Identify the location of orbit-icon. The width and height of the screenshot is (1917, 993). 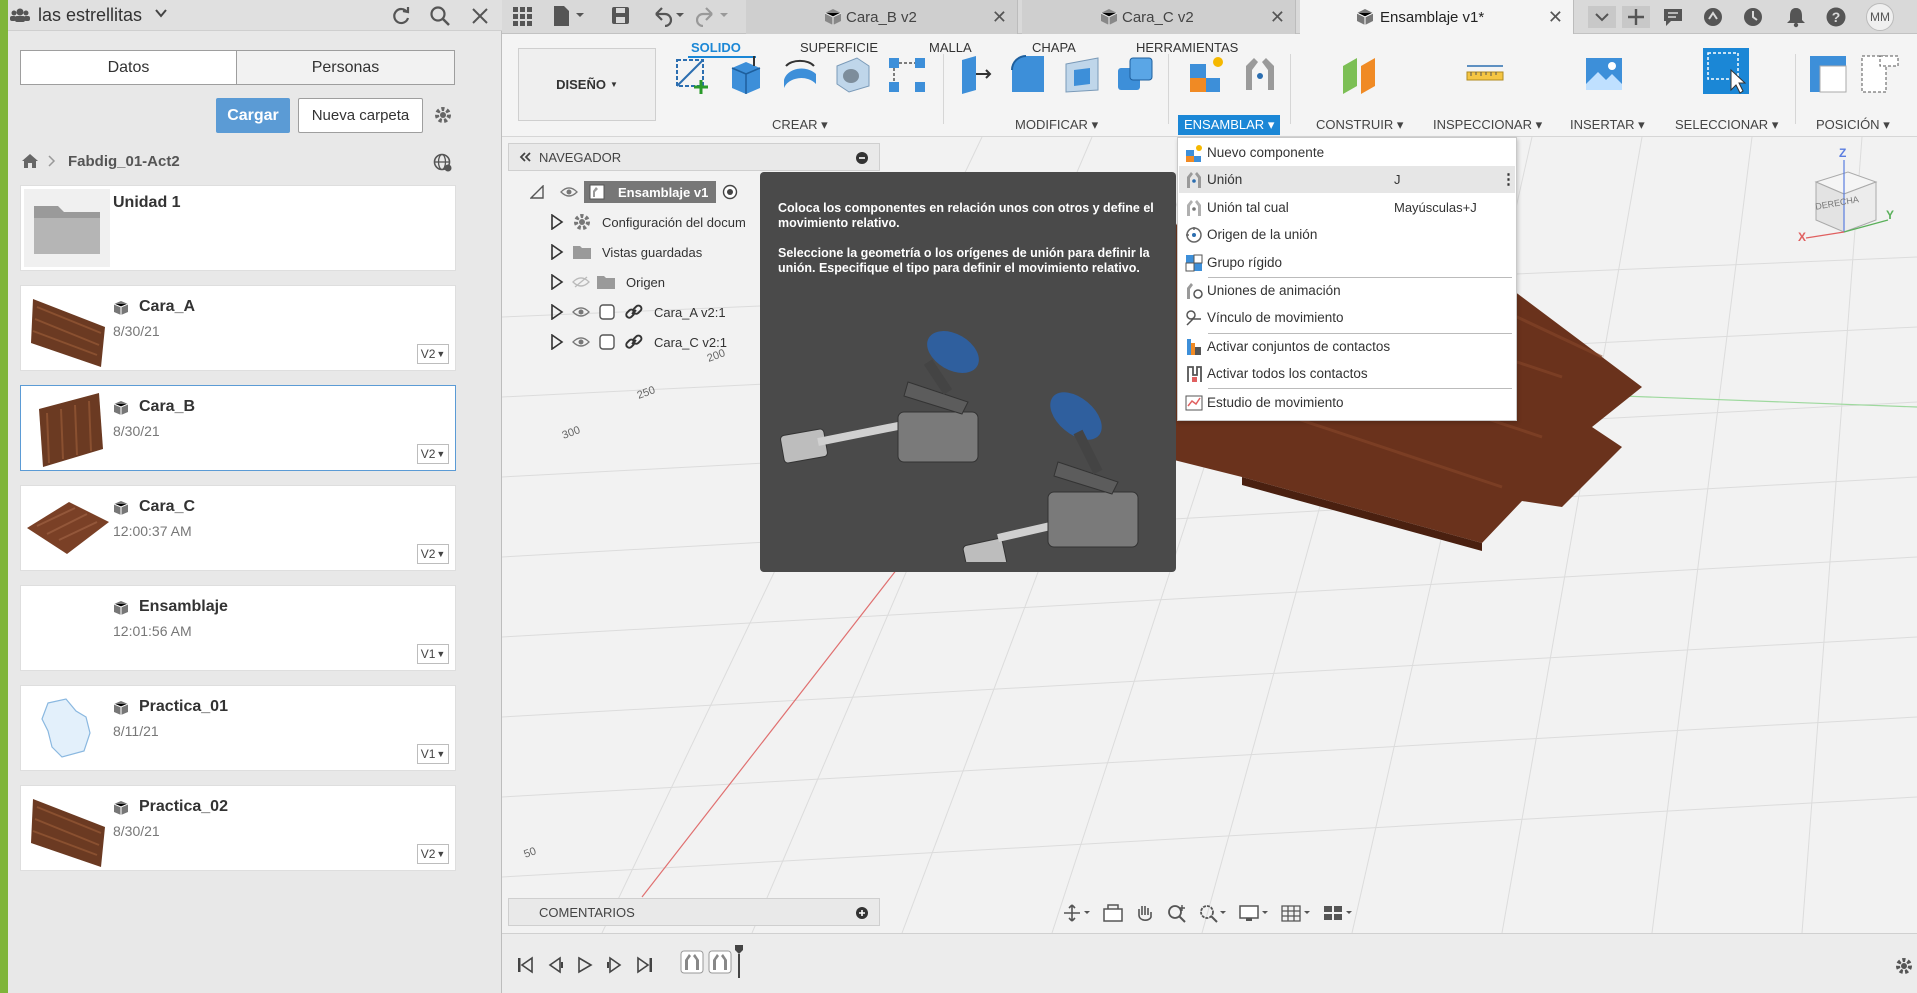
(1077, 913).